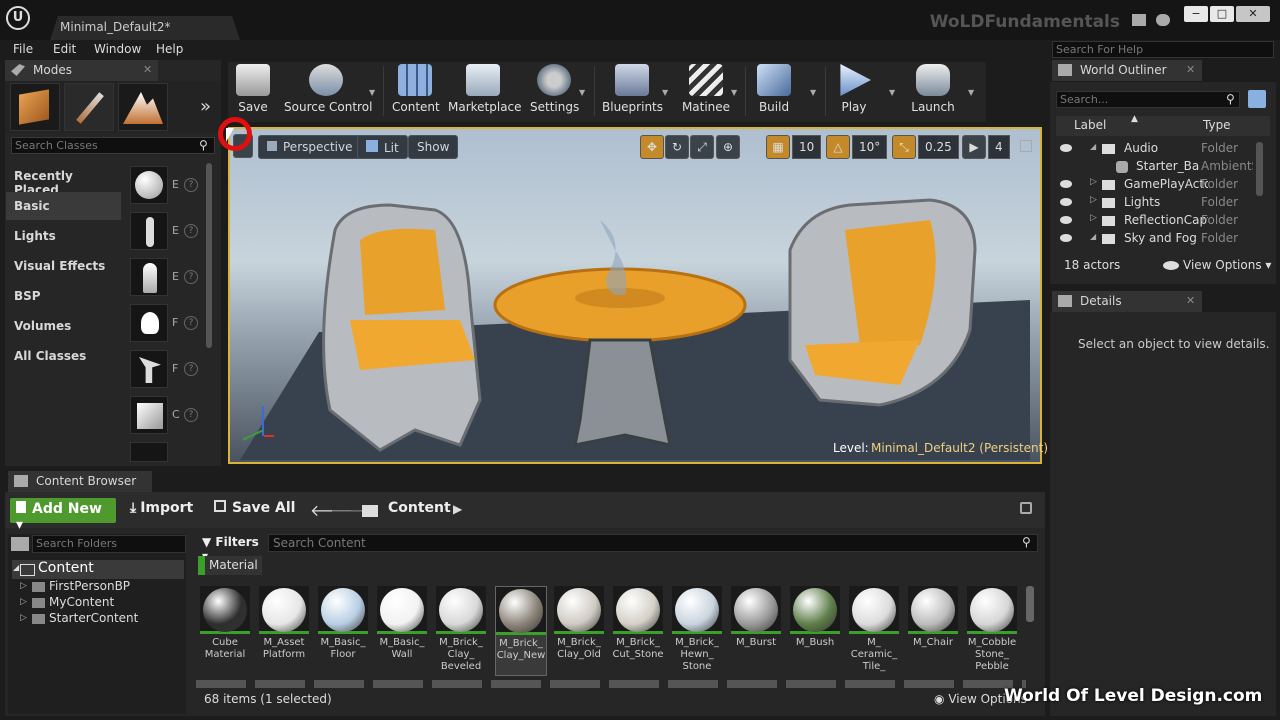  What do you see at coordinates (63, 356) in the screenshot?
I see `category-all-classes: All Classes` at bounding box center [63, 356].